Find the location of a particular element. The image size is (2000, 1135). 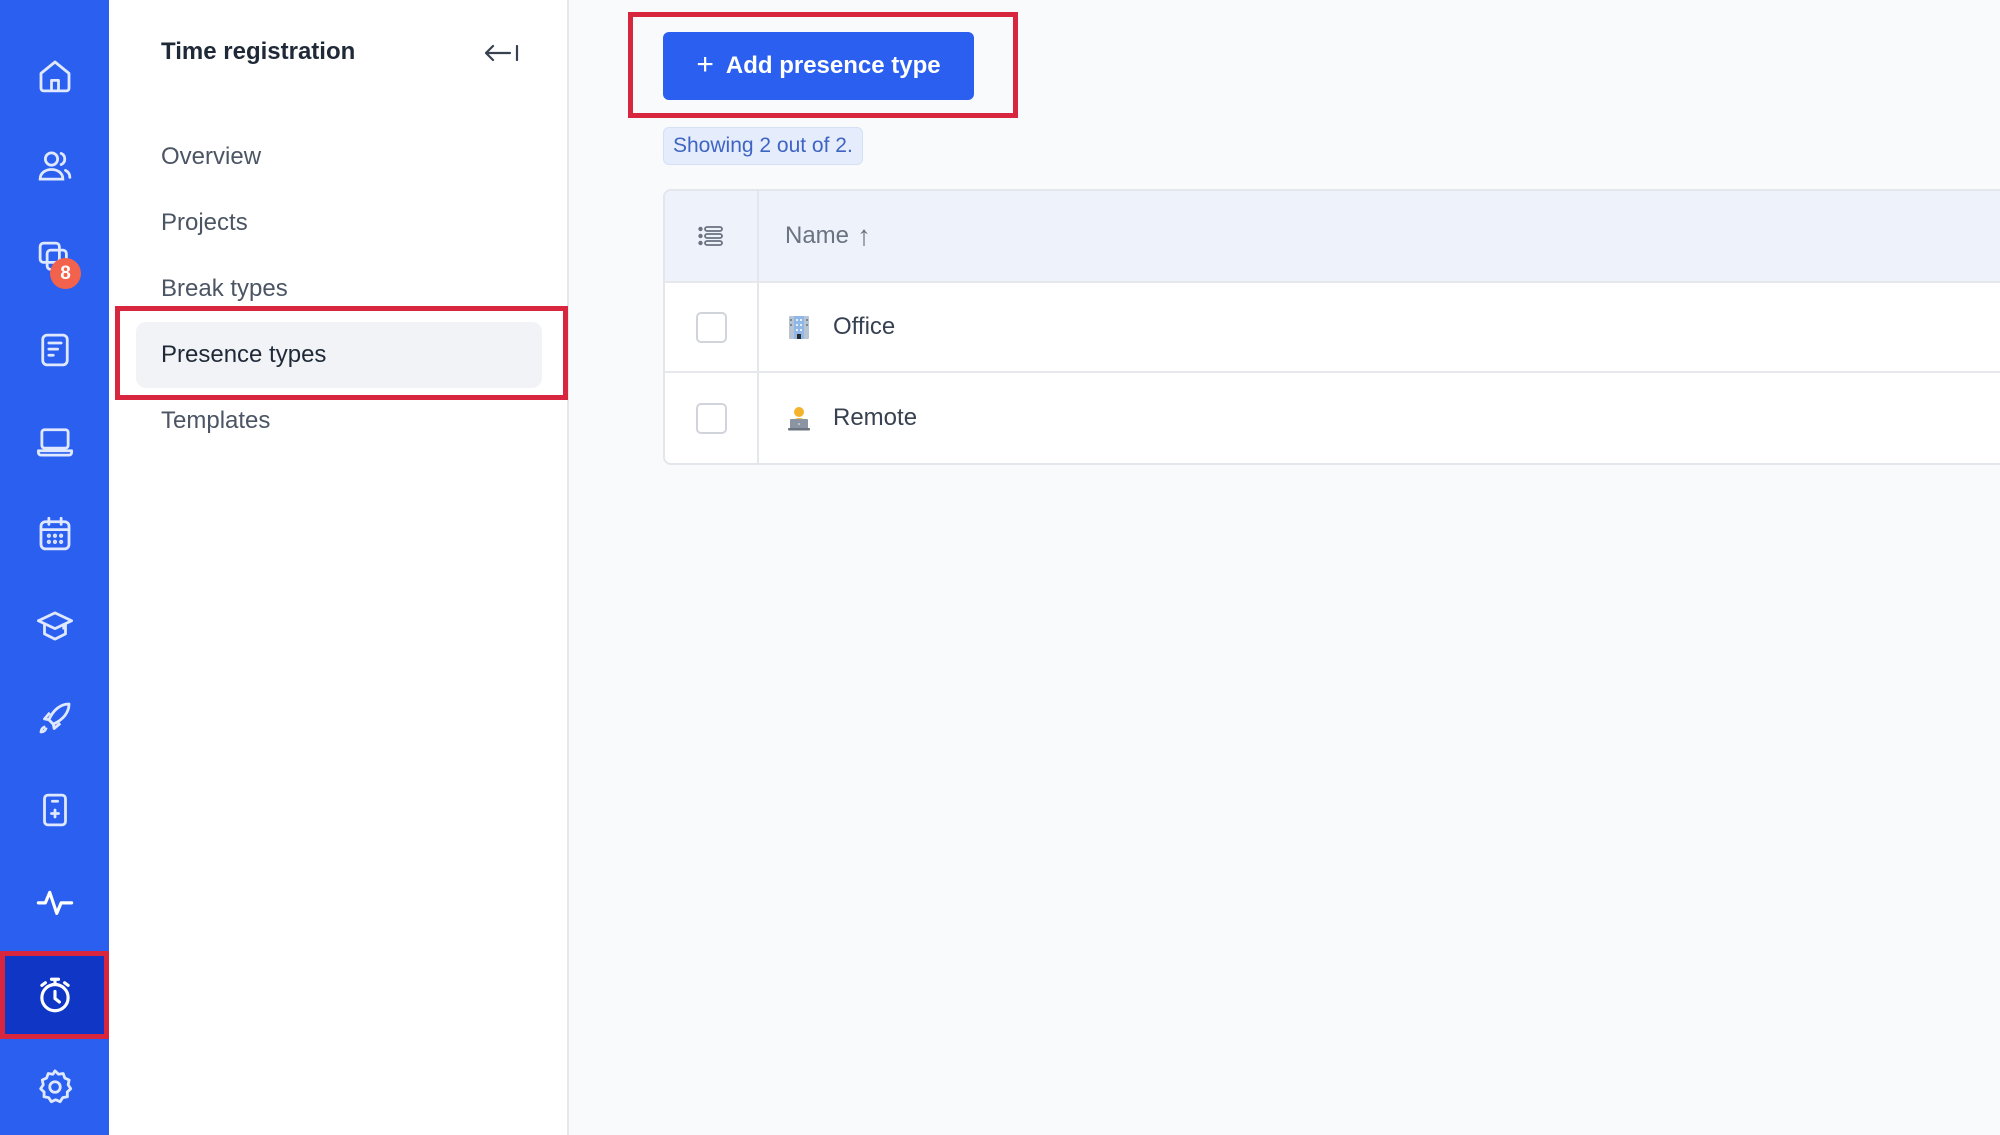

sort-ascending-icon: ↑ is located at coordinates (864, 235).